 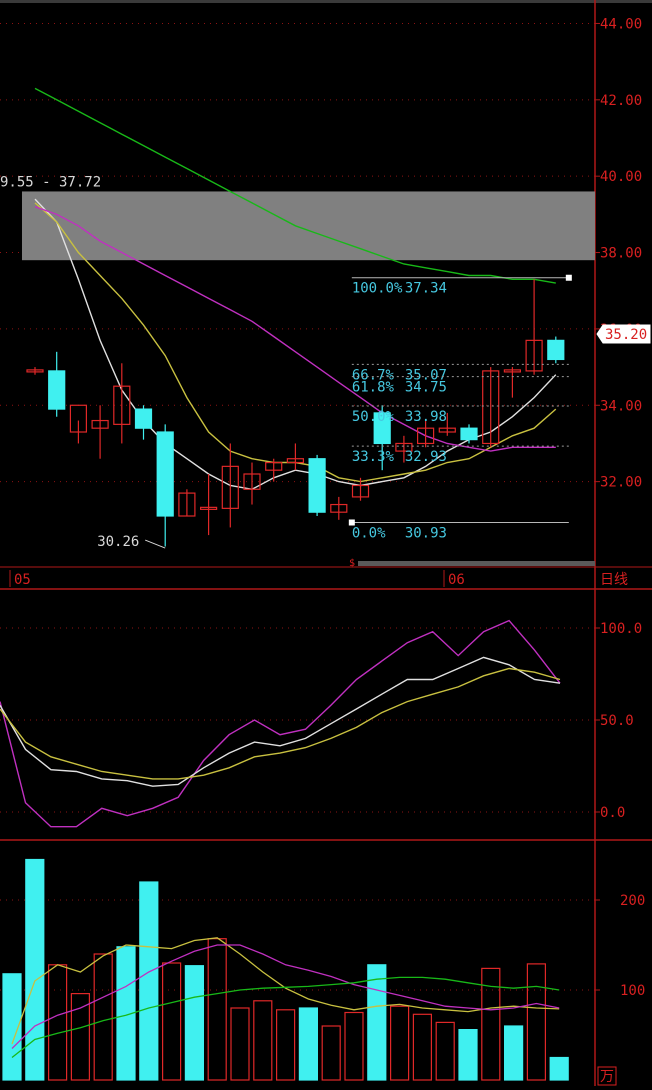 What do you see at coordinates (118, 542) in the screenshot?
I see `low-price-label: 30.26` at bounding box center [118, 542].